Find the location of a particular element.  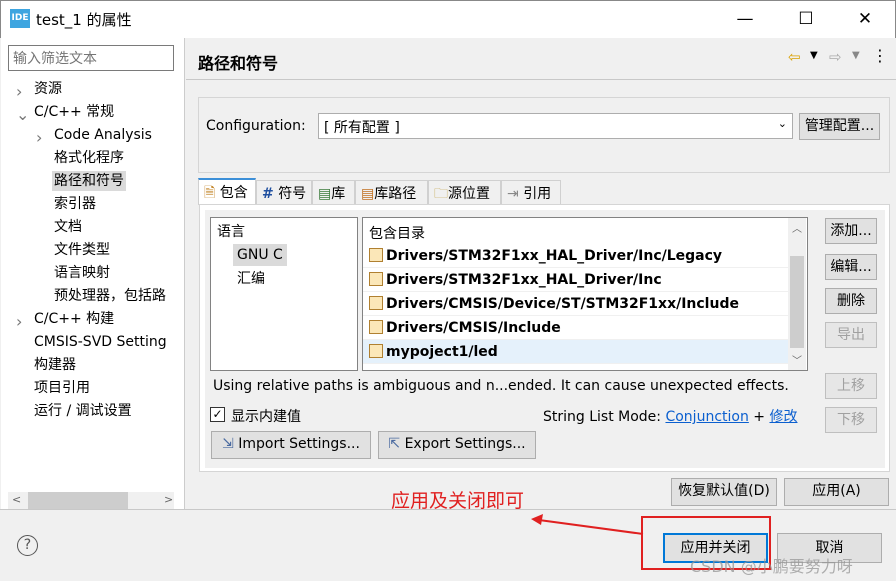

language-item: 汇编 is located at coordinates (251, 278).